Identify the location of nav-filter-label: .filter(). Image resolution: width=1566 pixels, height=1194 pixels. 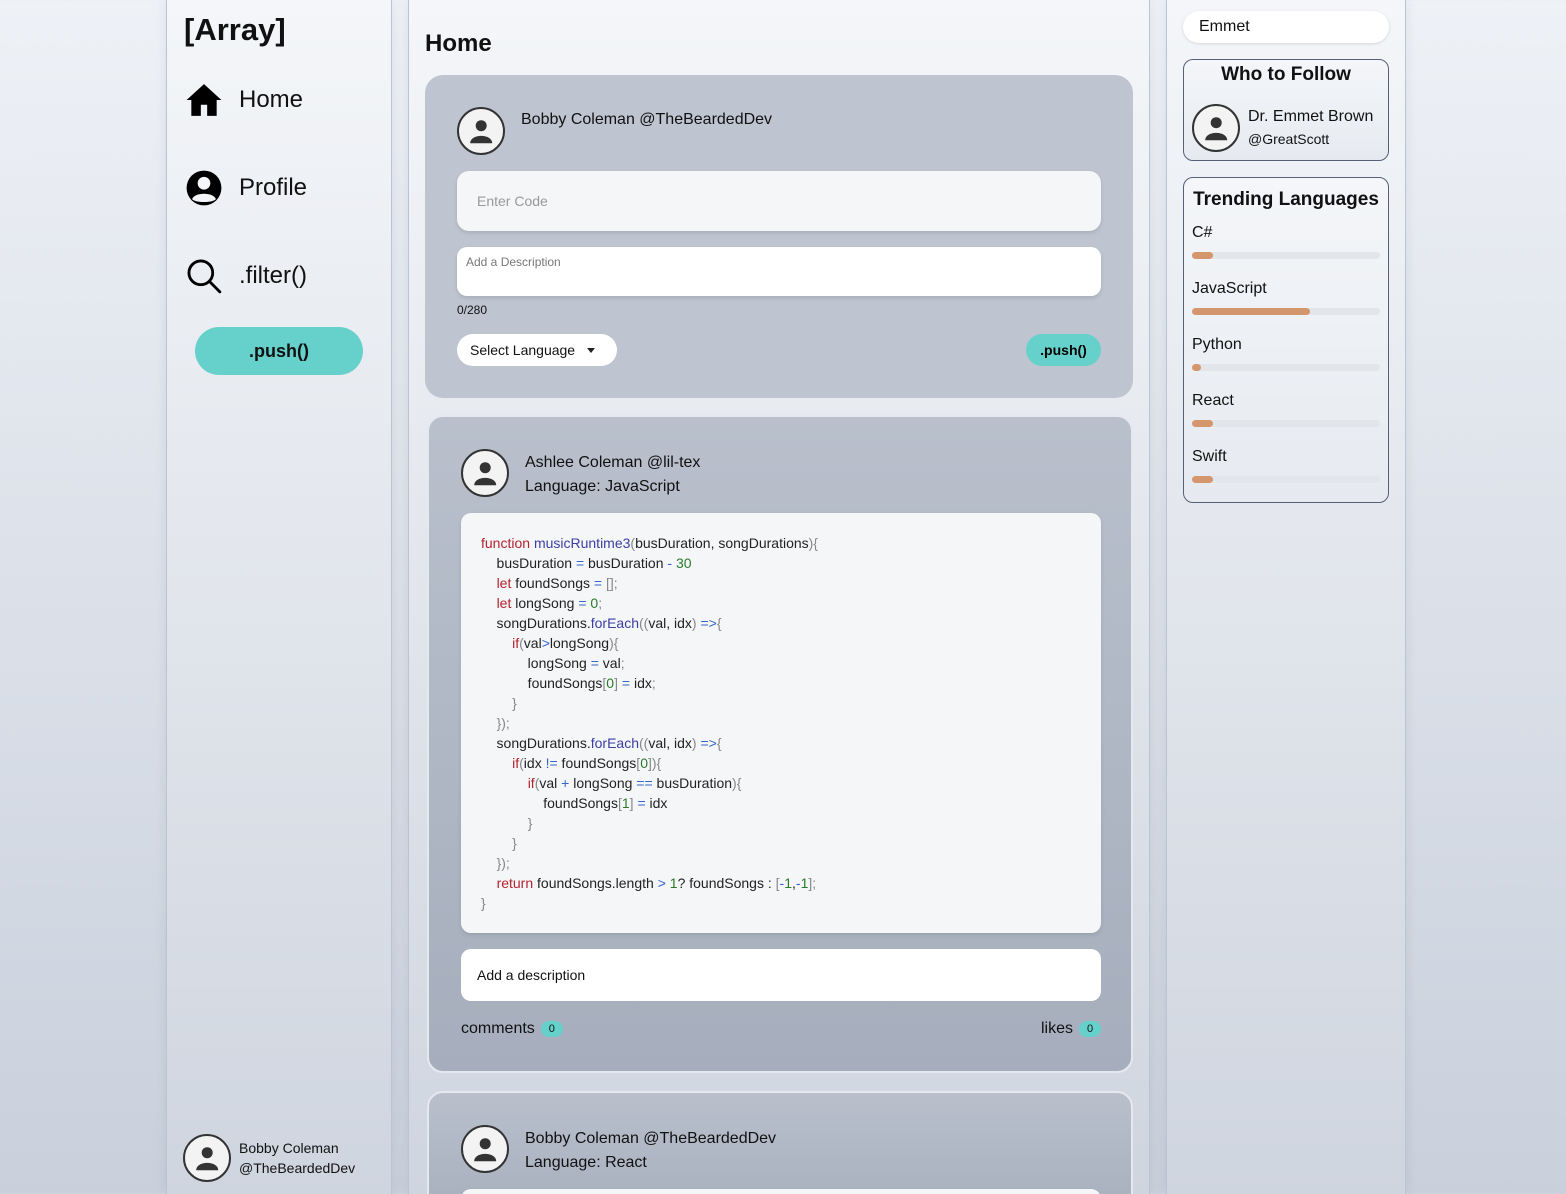
(273, 275).